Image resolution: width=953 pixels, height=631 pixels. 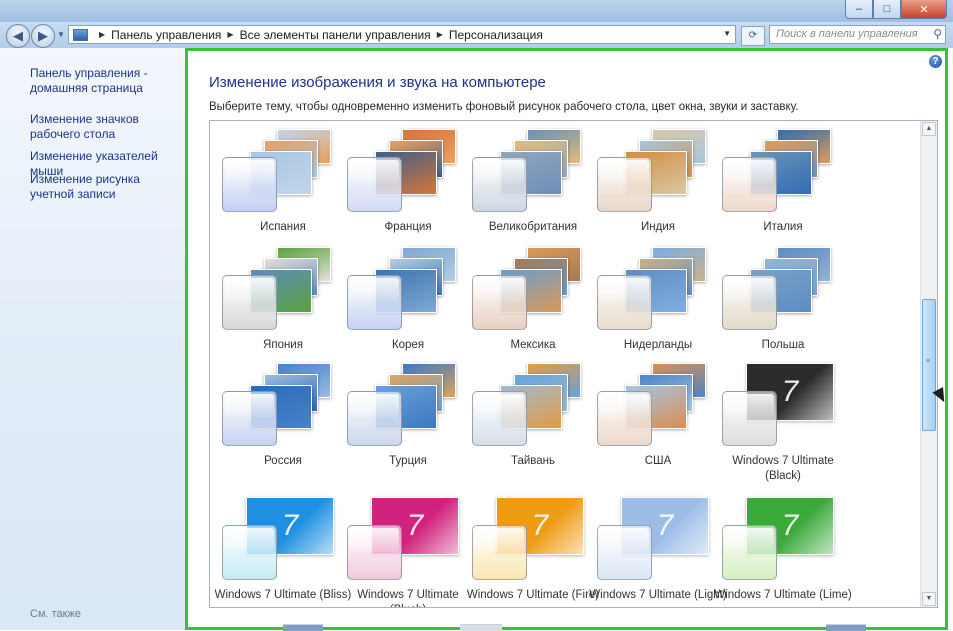 I want to click on theme-item: Мексика, so click(x=523, y=303).